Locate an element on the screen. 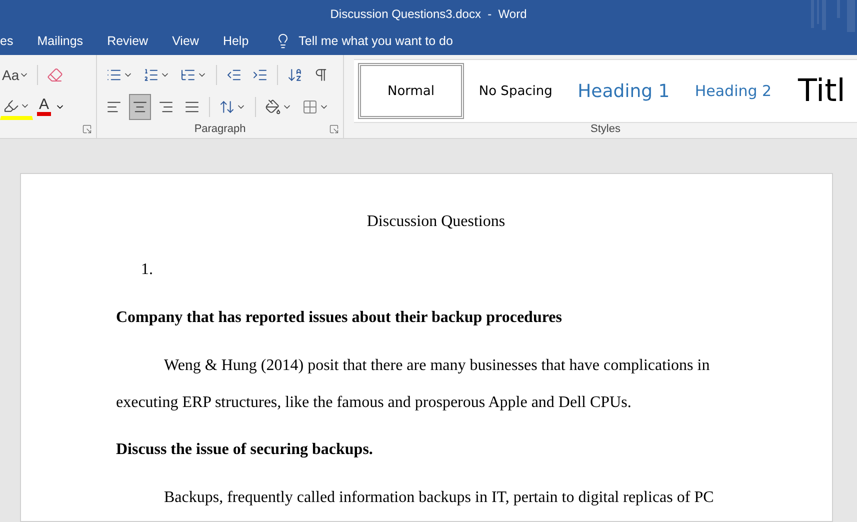 The image size is (857, 522). font-color-button: A is located at coordinates (44, 107).